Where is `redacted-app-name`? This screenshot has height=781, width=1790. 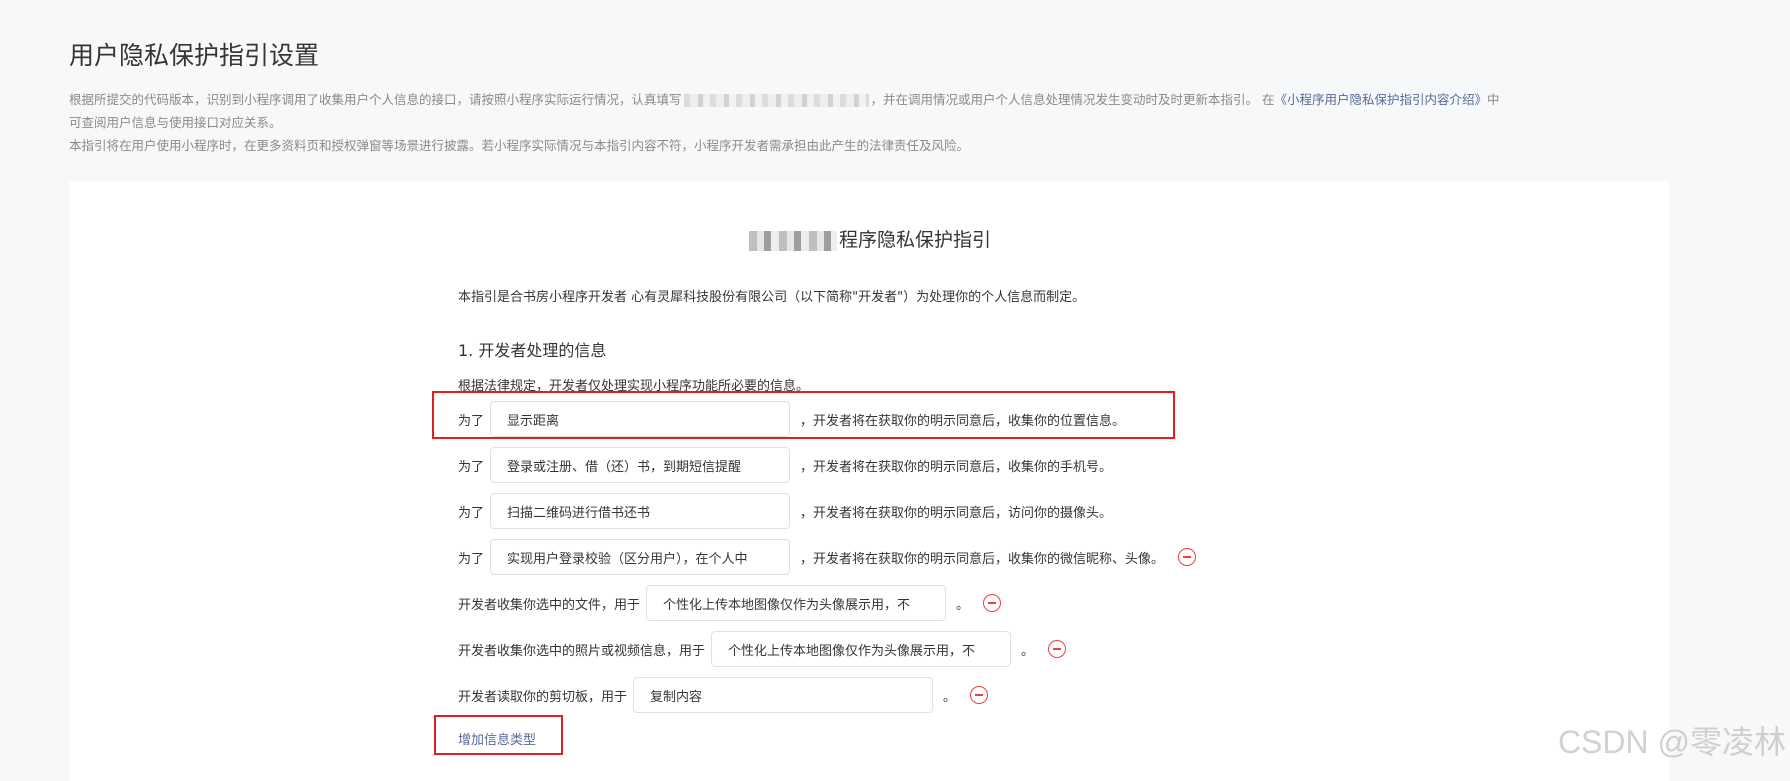 redacted-app-name is located at coordinates (776, 100).